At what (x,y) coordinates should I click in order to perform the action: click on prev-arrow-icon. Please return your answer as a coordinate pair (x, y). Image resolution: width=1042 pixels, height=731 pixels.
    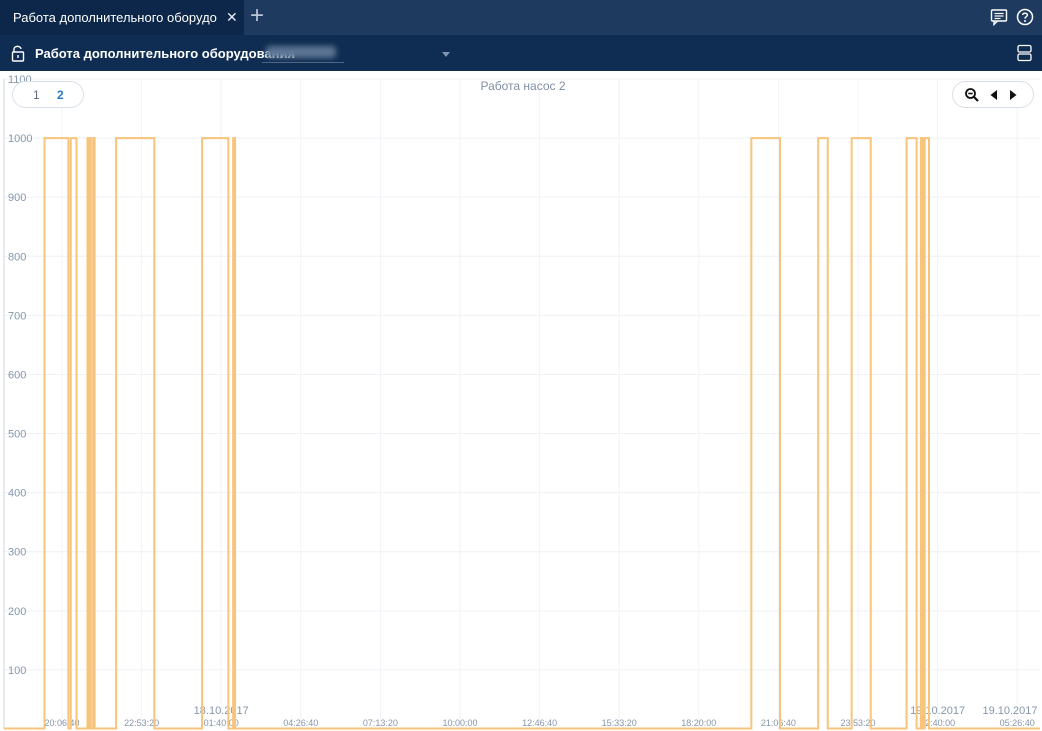
    Looking at the image, I should click on (994, 95).